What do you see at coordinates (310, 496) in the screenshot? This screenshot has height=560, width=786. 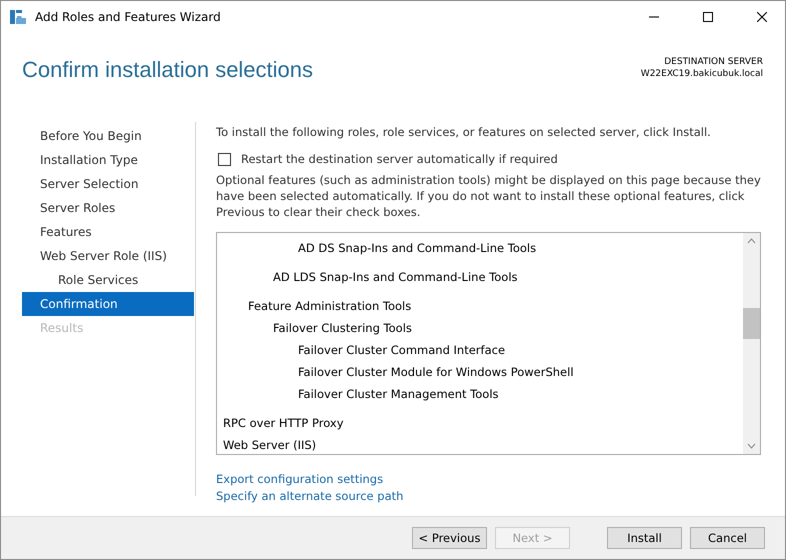 I see `link: Specify an alternate source path` at bounding box center [310, 496].